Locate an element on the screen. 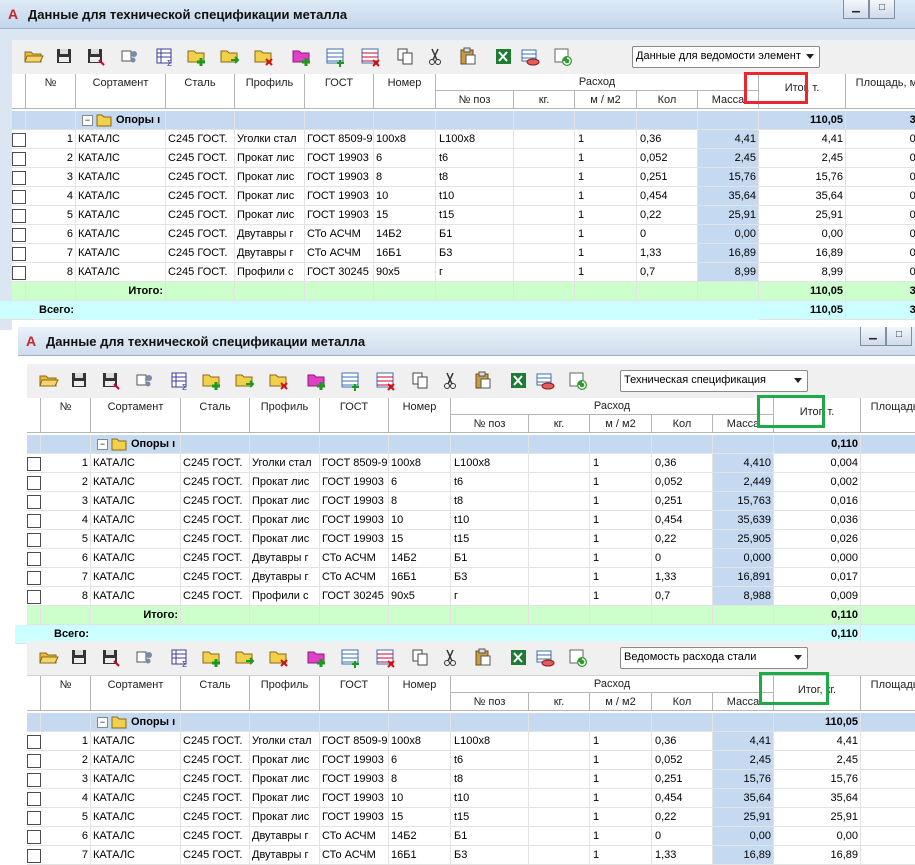  add-pink-folder-icon is located at coordinates (317, 658).